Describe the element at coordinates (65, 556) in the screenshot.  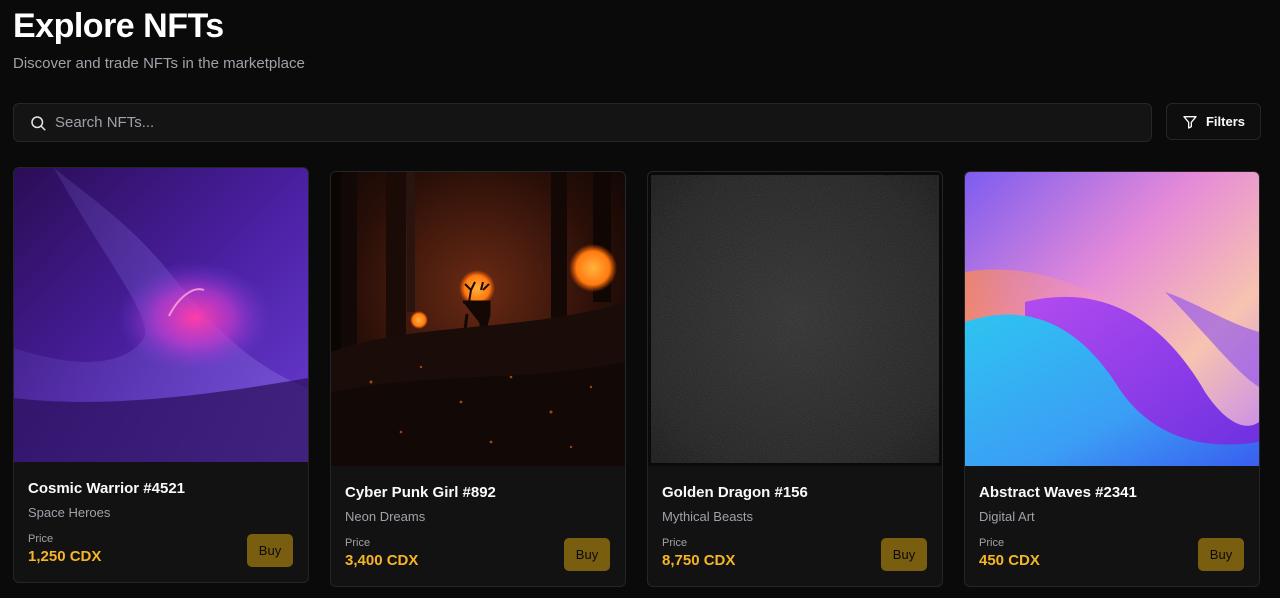
I see `nft-price: 1,250 CDX` at that location.